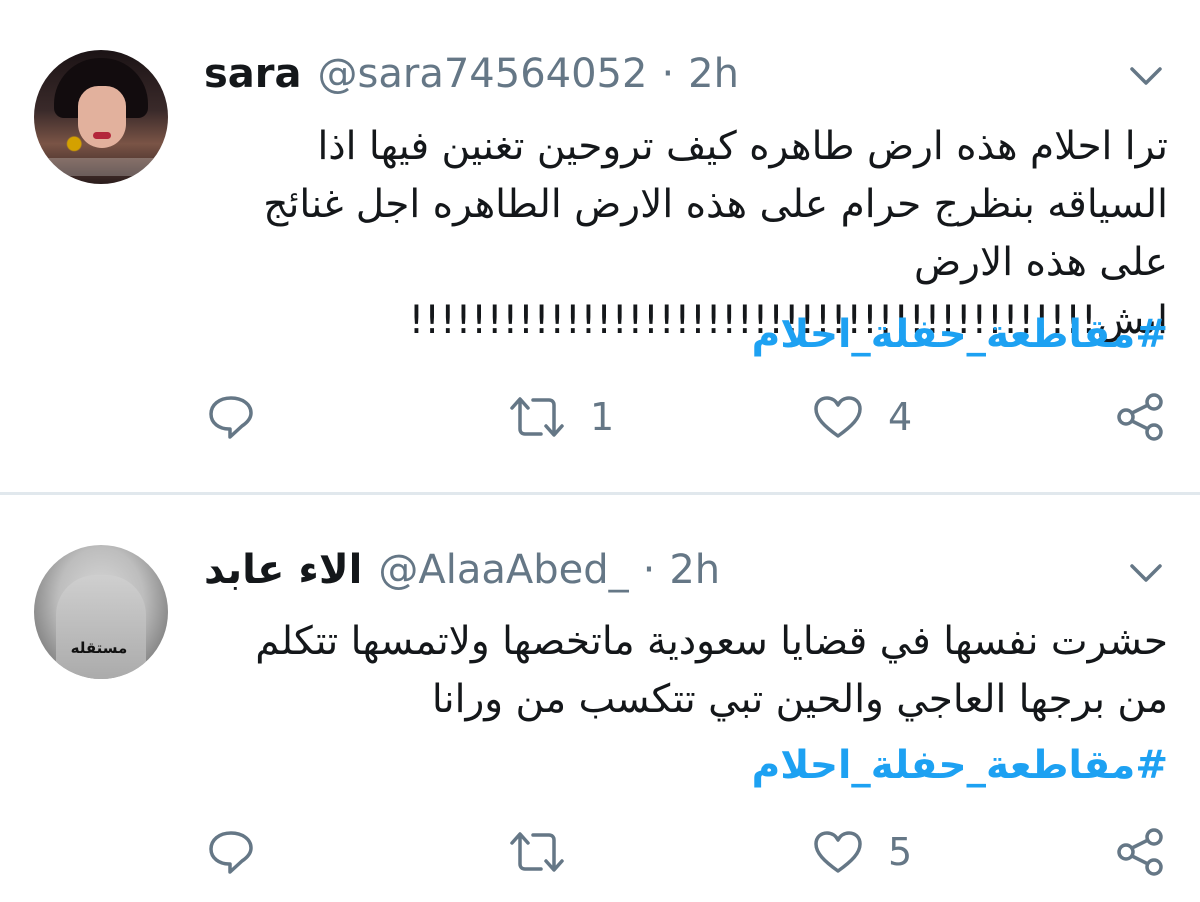  I want to click on retweet-button: 1, so click(561, 417).